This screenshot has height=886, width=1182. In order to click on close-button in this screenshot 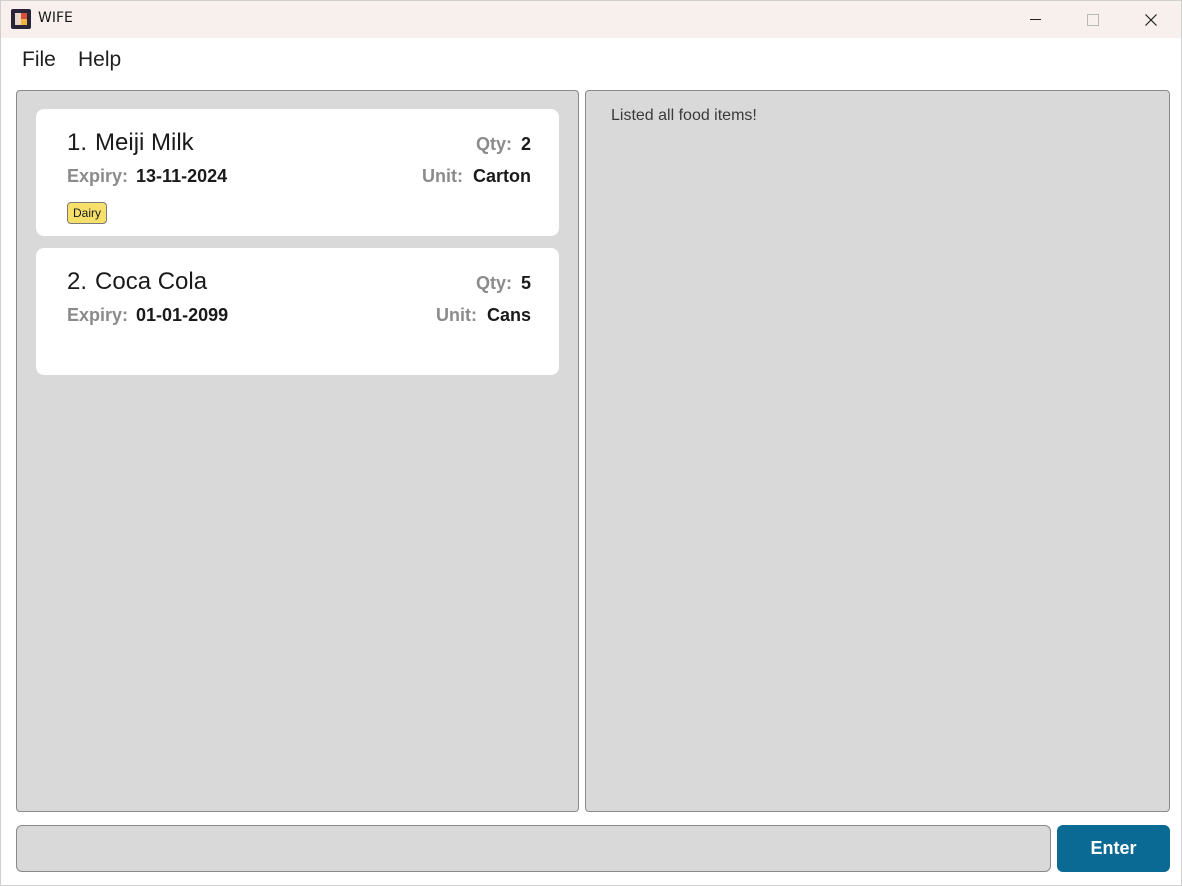, I will do `click(1151, 19)`.